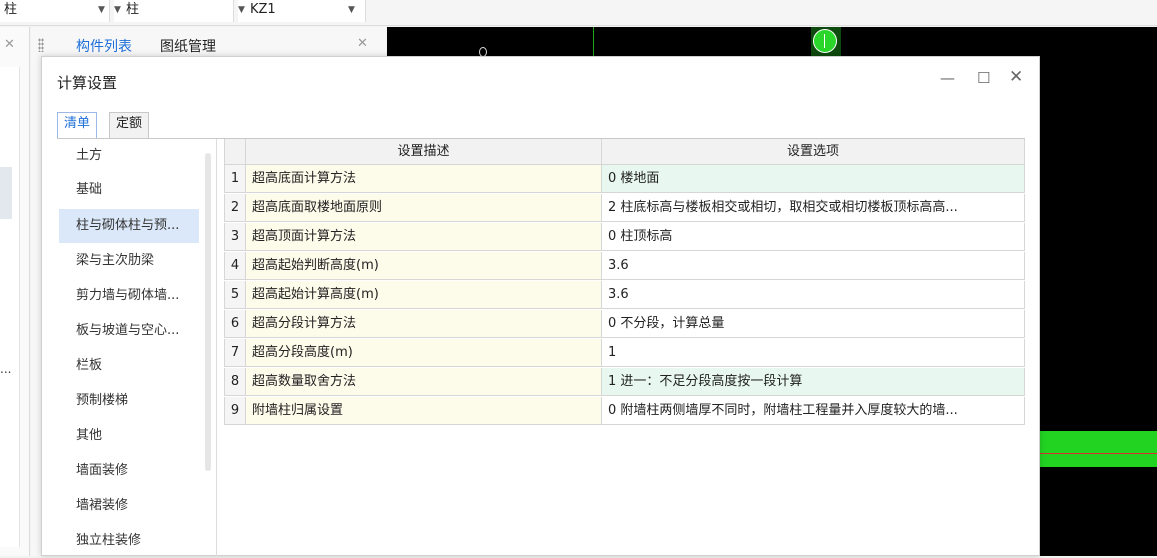 The height and width of the screenshot is (558, 1157). I want to click on table-row: 4 超高起始判断高度(m) 3.6, so click(624, 266).